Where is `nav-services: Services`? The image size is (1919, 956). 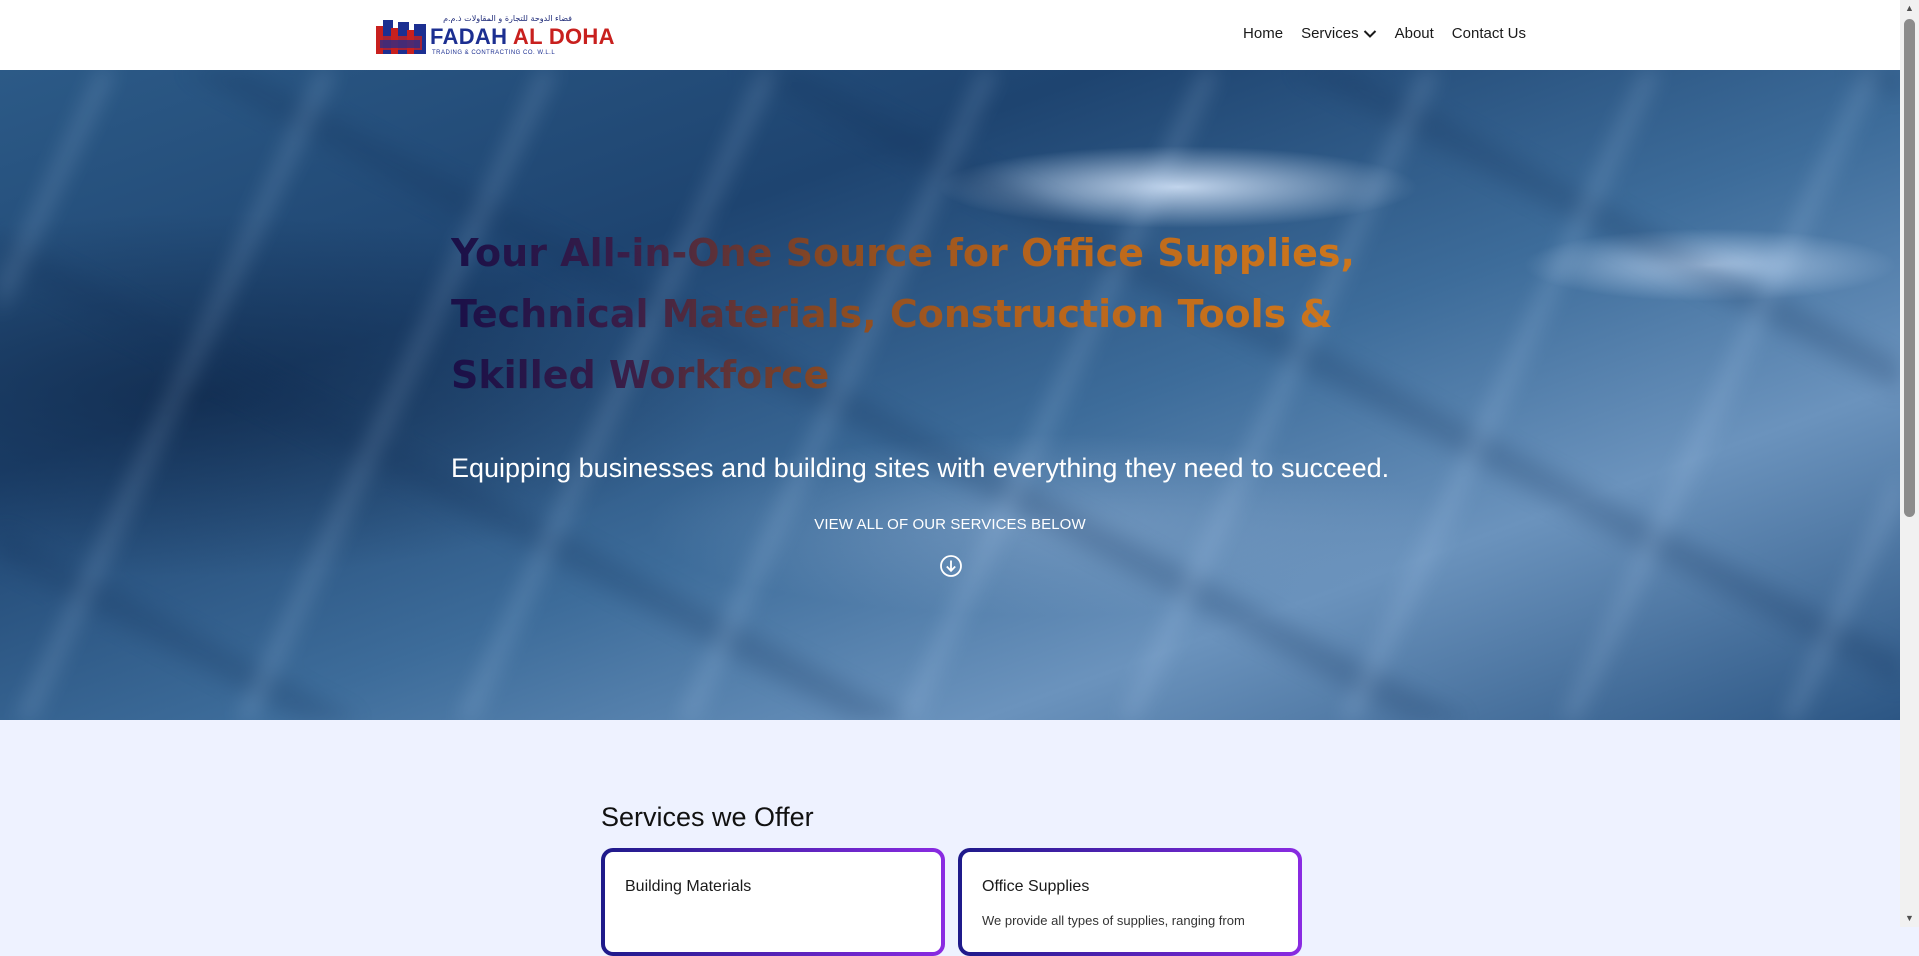
nav-services: Services is located at coordinates (1339, 33).